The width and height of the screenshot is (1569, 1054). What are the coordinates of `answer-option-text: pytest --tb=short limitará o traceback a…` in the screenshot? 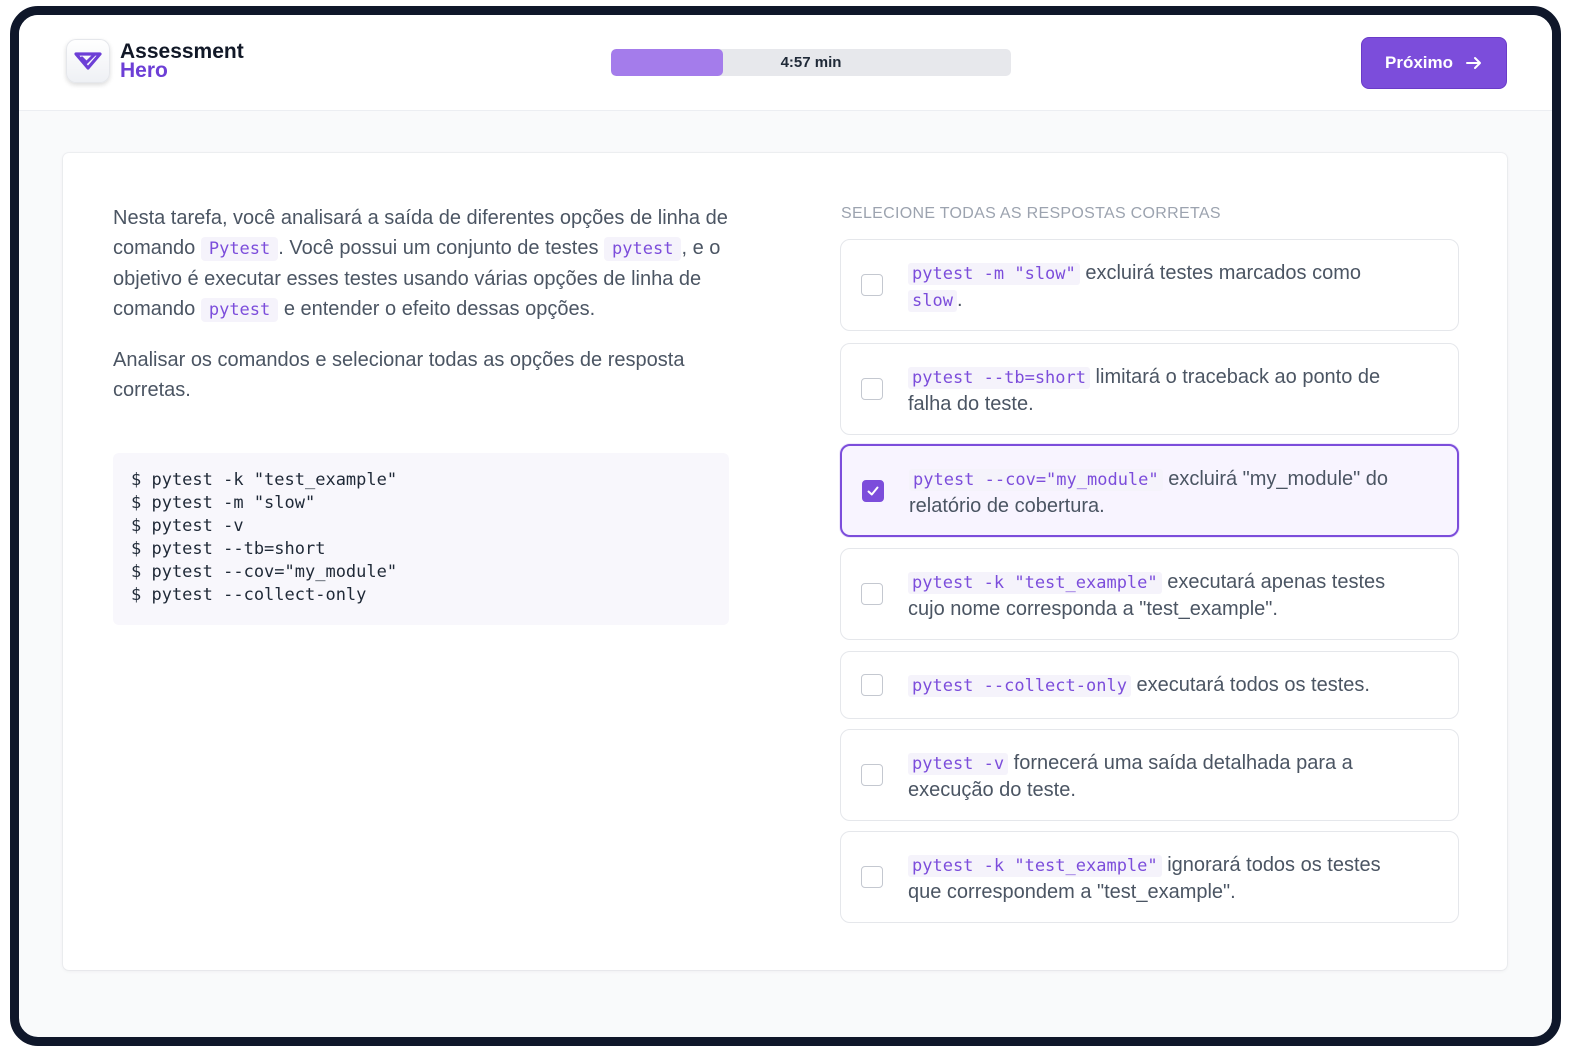 It's located at (1163, 390).